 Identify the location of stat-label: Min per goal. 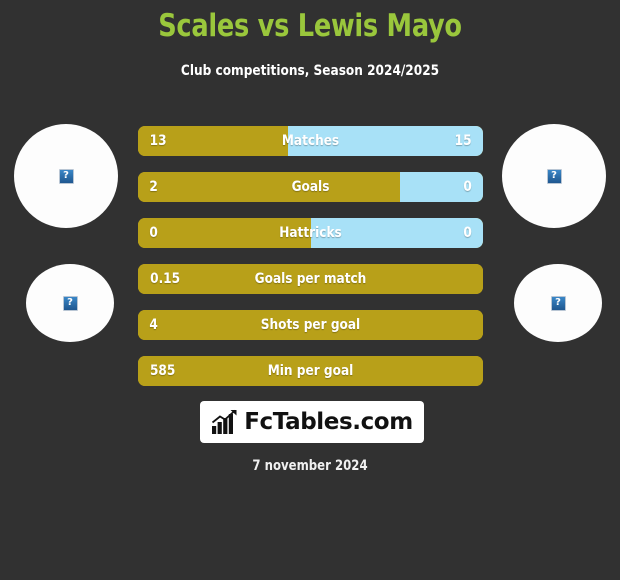
(310, 371).